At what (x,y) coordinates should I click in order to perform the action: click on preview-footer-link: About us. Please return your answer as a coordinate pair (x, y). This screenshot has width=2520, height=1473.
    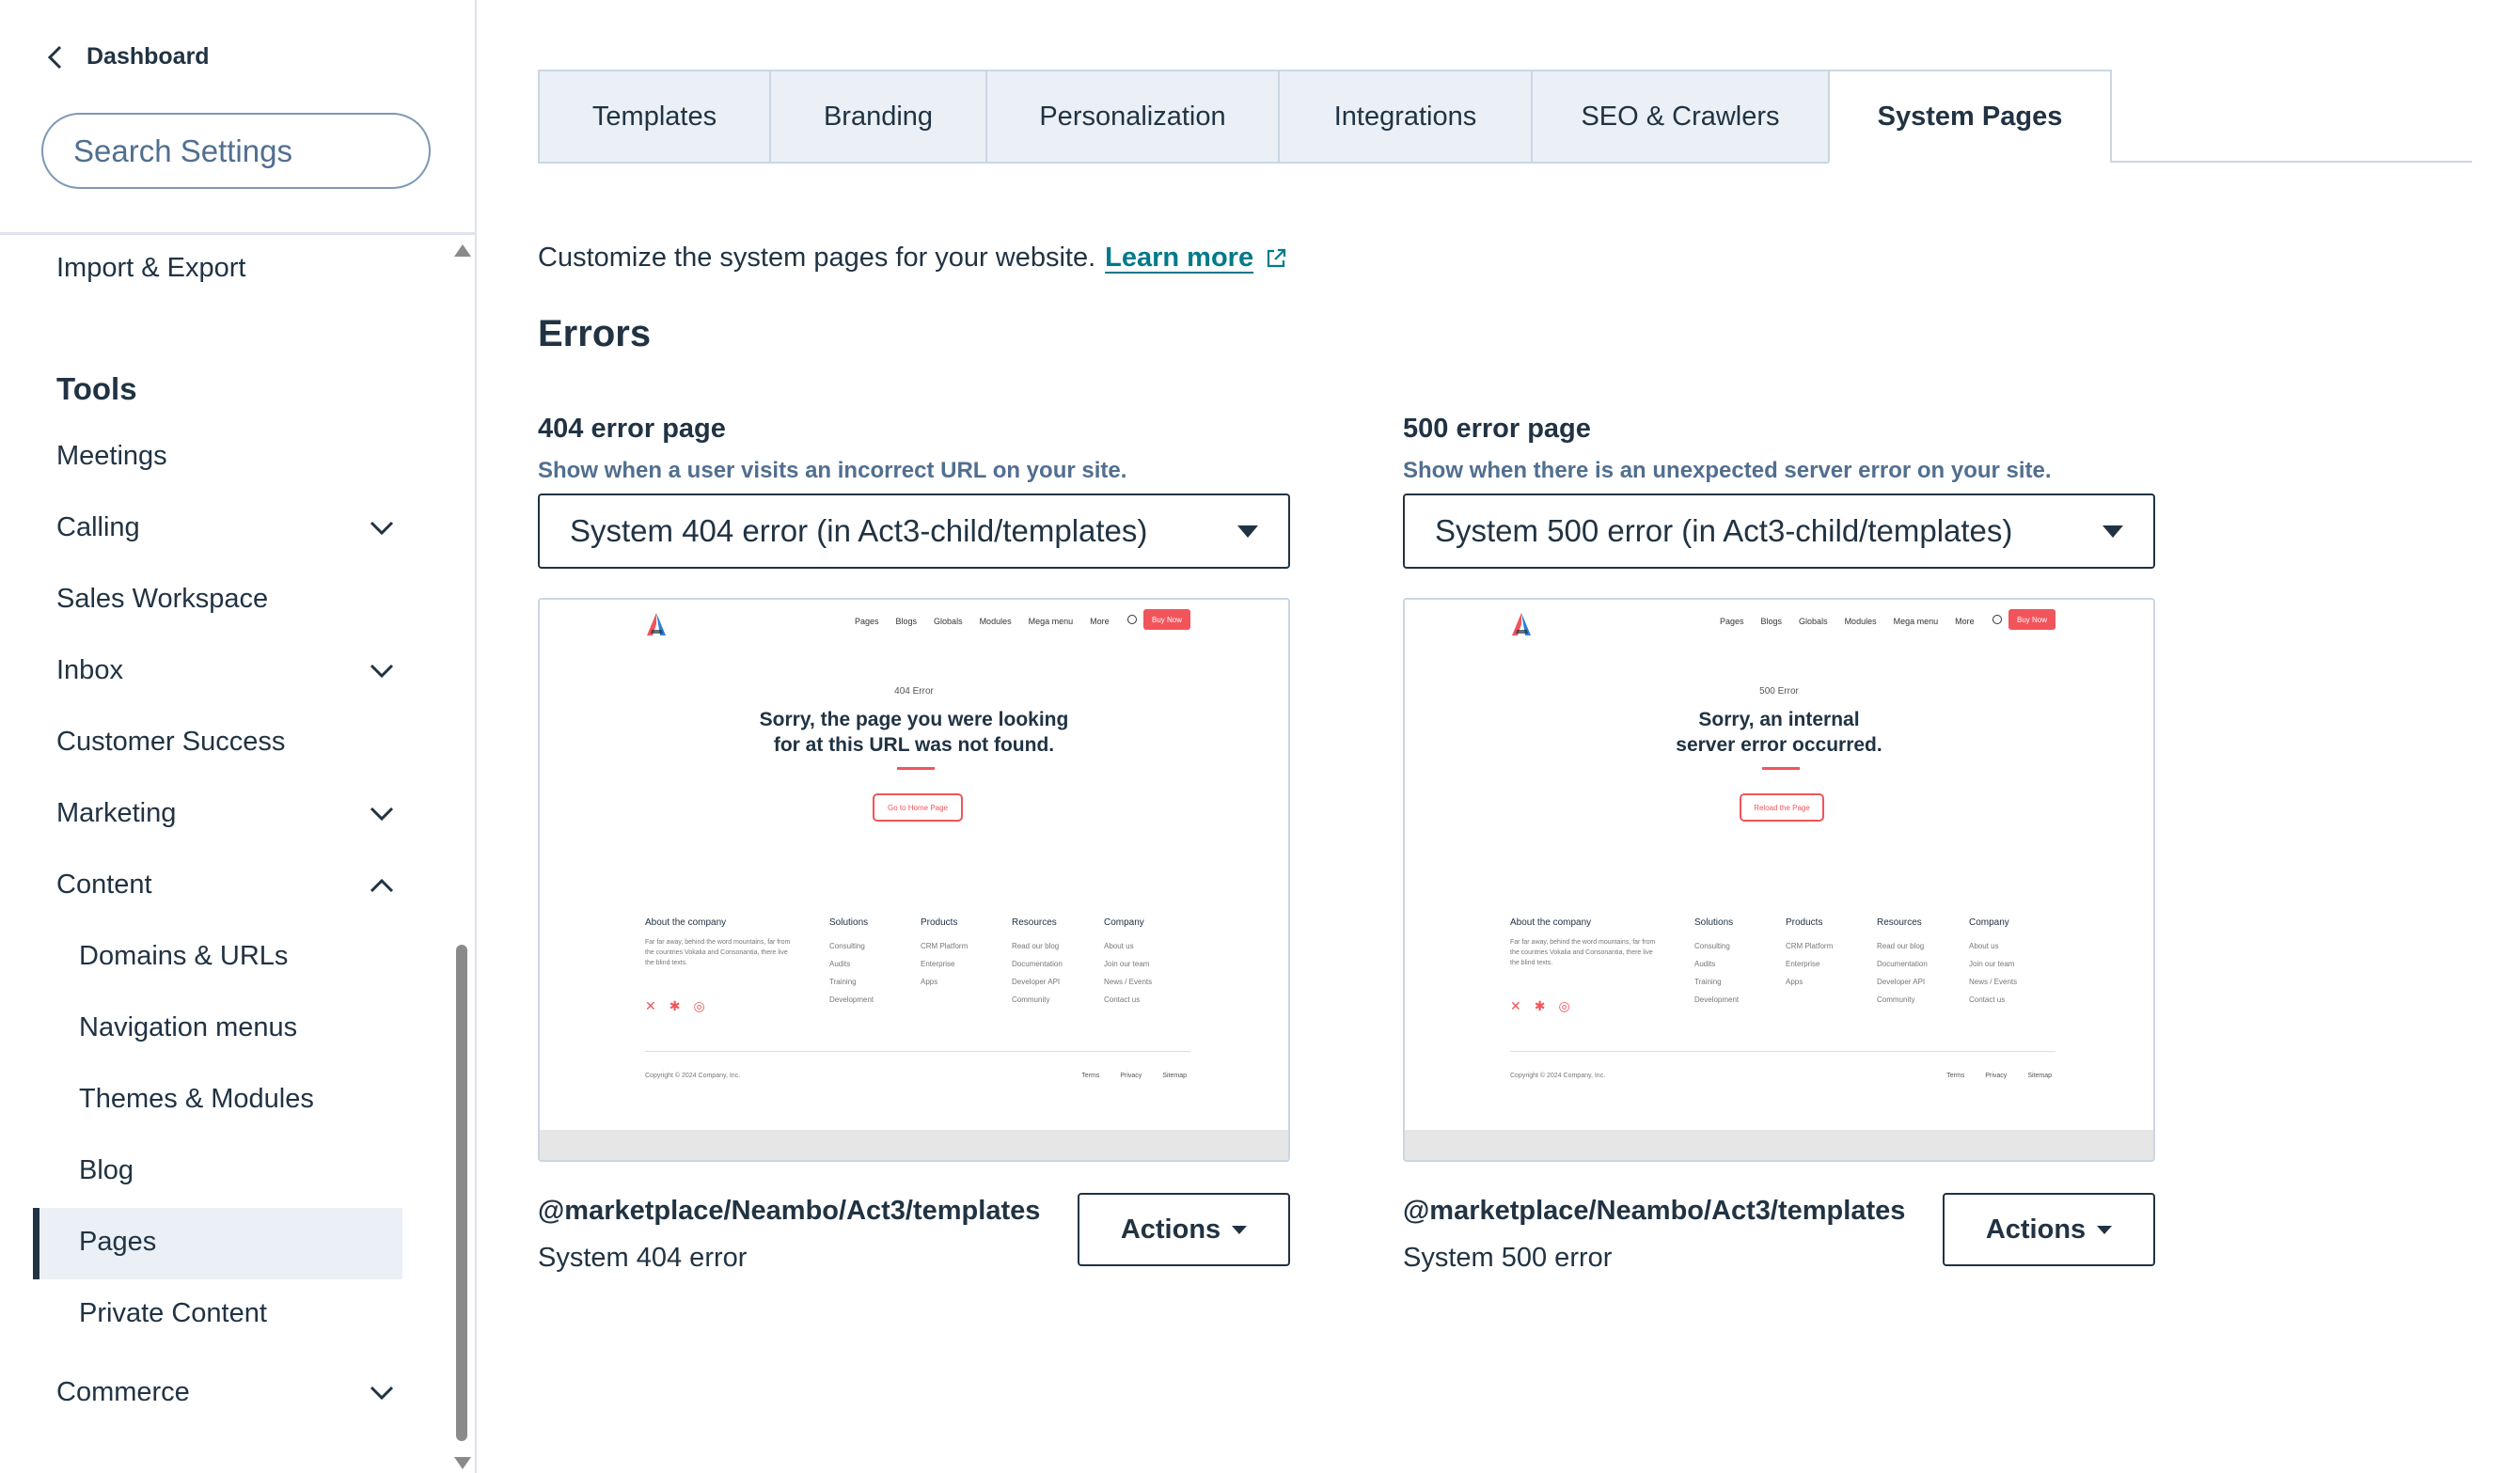
    Looking at the image, I should click on (1984, 946).